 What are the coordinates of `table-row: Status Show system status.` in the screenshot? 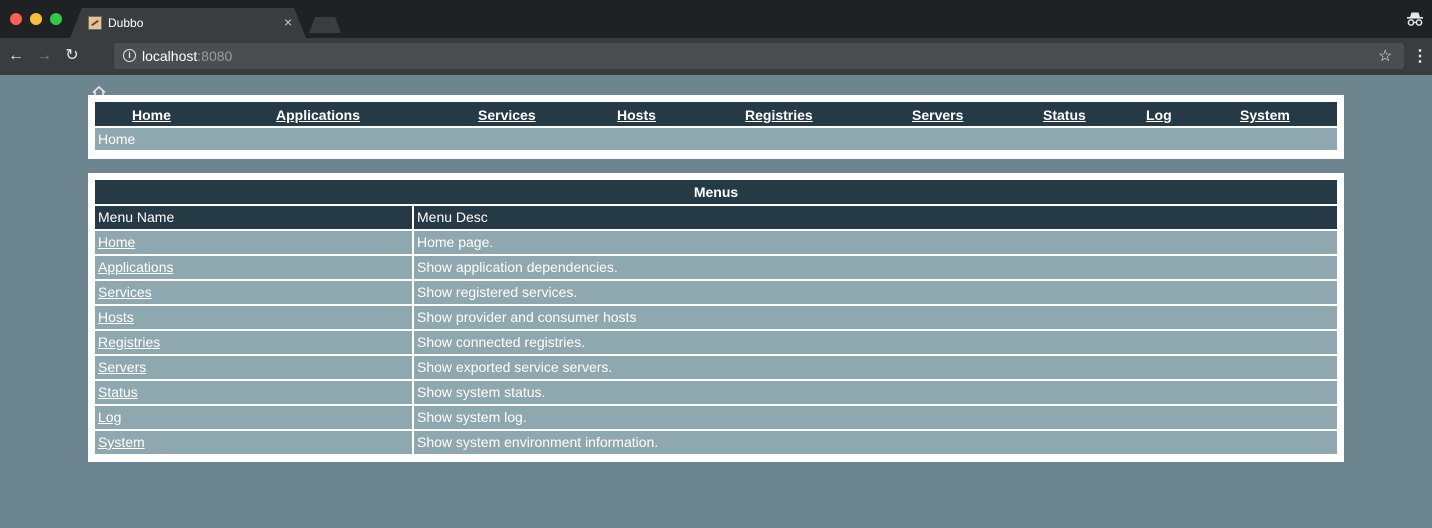 It's located at (716, 392).